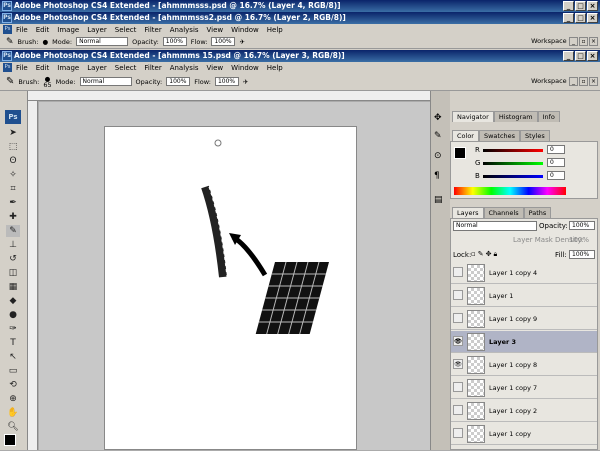 Image resolution: width=600 pixels, height=451 pixels. Describe the element at coordinates (473, 116) in the screenshot. I see `tab-navigator: Navigator` at that location.